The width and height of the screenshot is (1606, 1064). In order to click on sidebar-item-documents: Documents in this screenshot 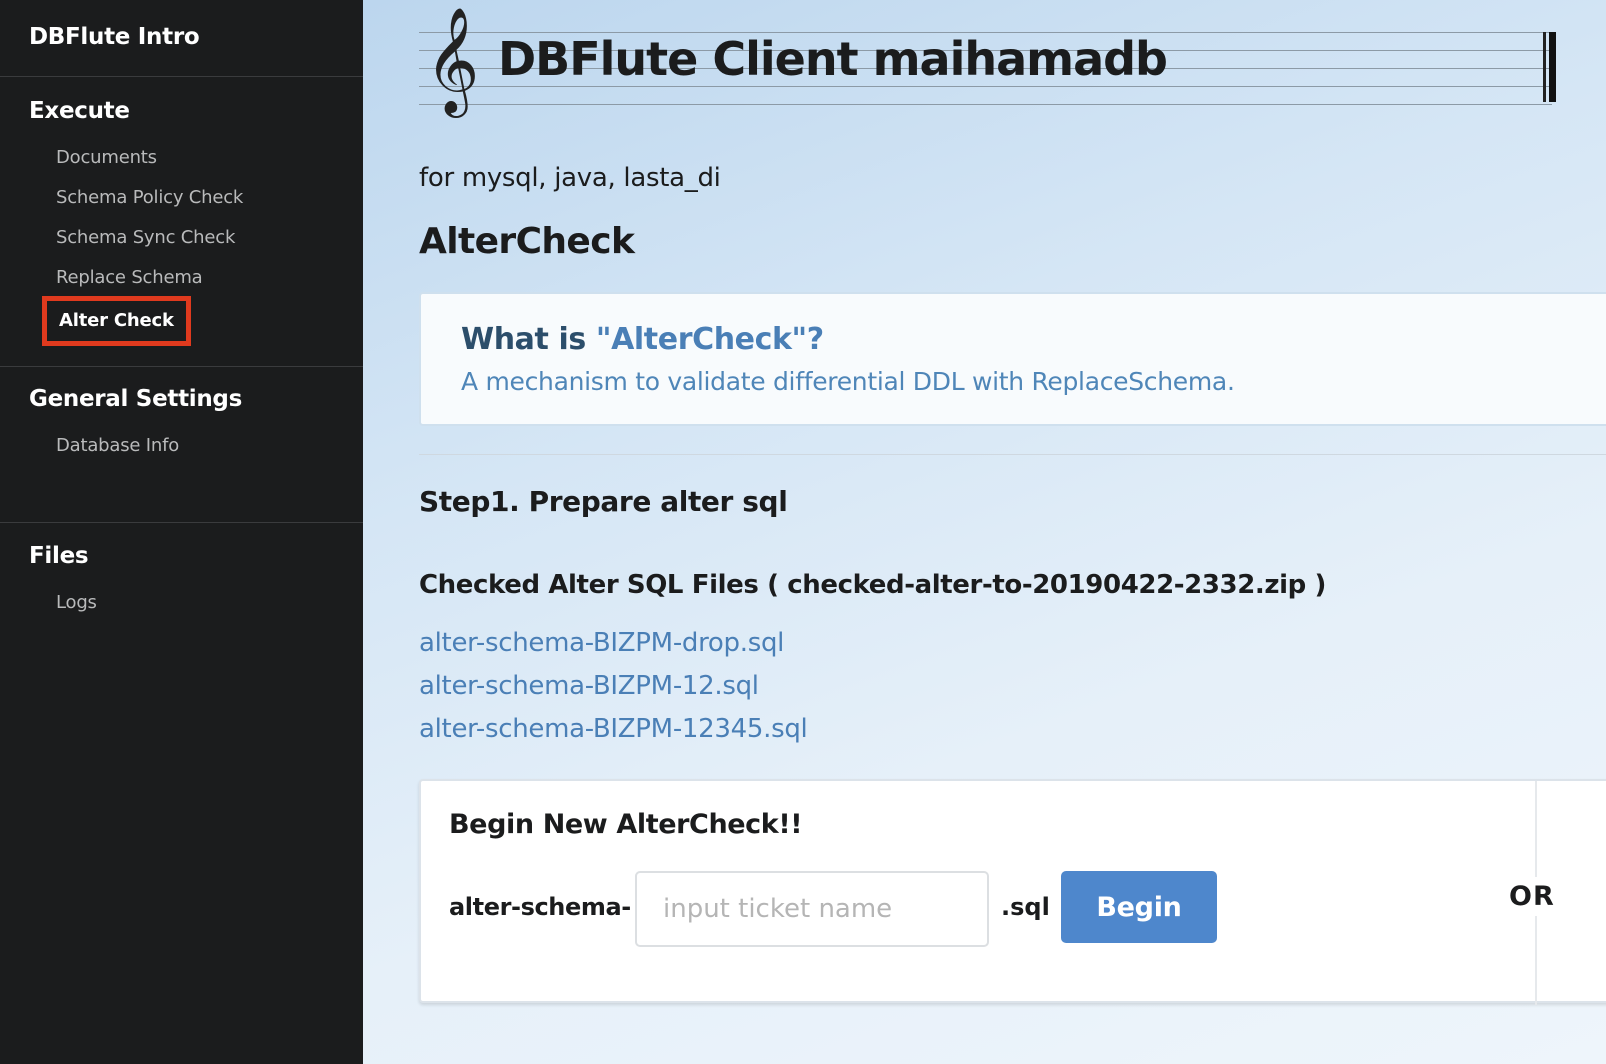, I will do `click(181, 158)`.